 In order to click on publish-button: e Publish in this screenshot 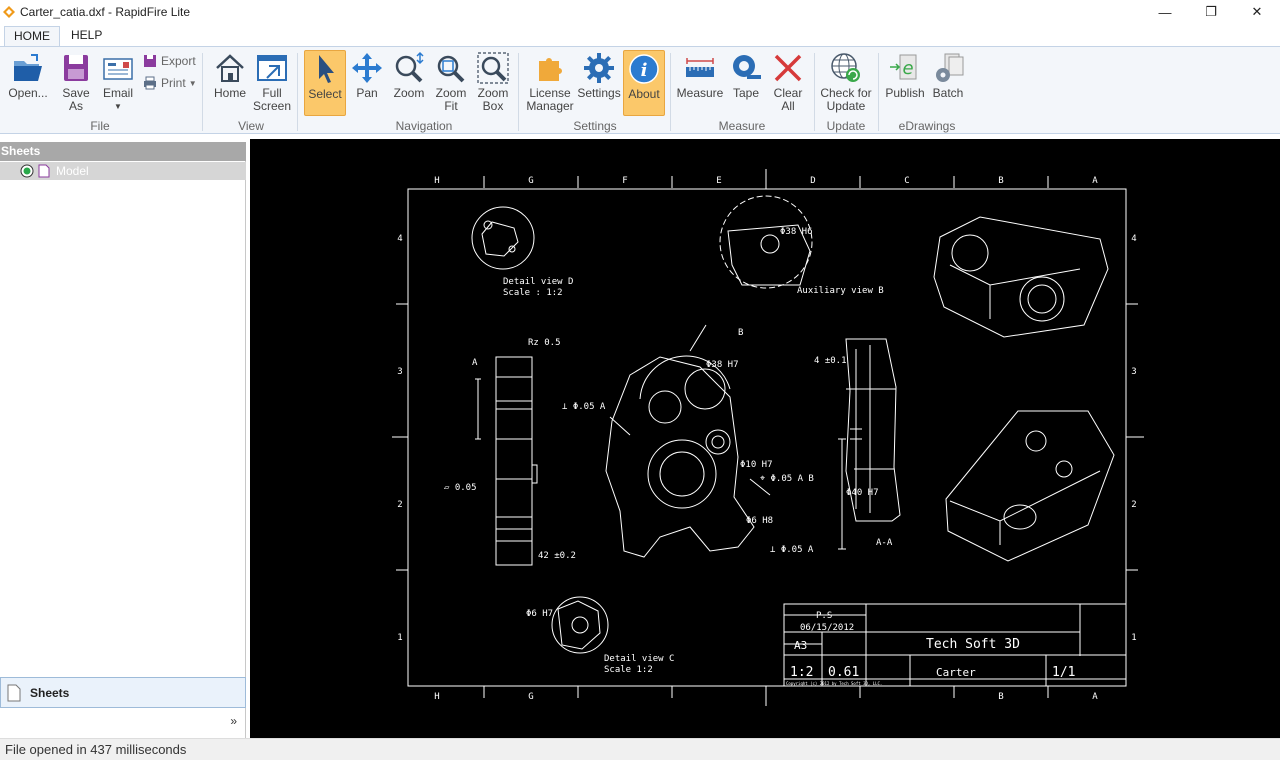, I will do `click(905, 75)`.